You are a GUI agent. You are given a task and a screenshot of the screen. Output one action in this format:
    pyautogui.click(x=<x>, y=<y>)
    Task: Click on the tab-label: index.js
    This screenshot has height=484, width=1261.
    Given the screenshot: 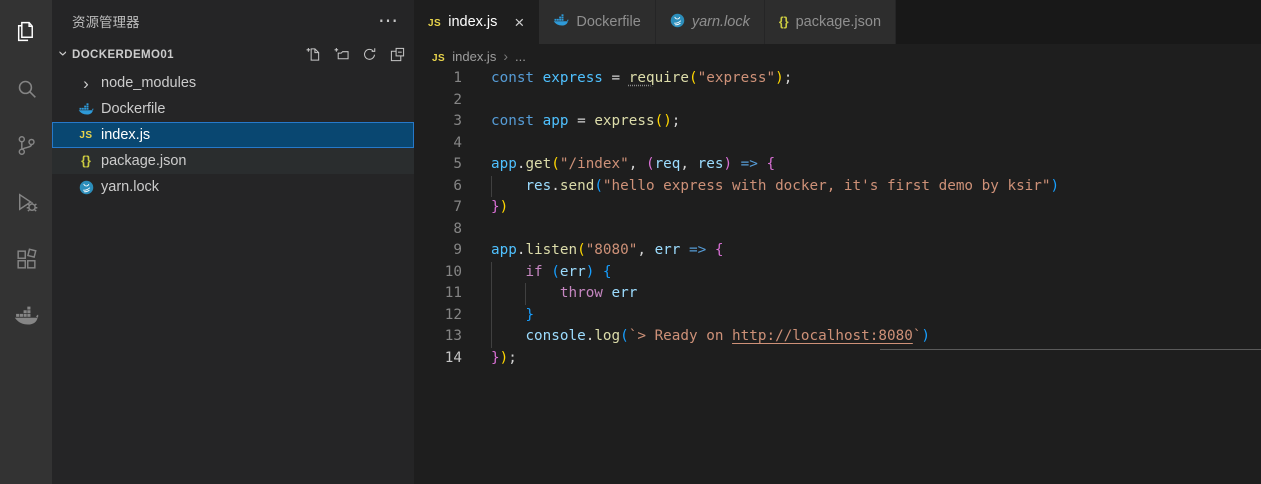 What is the action you would take?
    pyautogui.click(x=473, y=22)
    